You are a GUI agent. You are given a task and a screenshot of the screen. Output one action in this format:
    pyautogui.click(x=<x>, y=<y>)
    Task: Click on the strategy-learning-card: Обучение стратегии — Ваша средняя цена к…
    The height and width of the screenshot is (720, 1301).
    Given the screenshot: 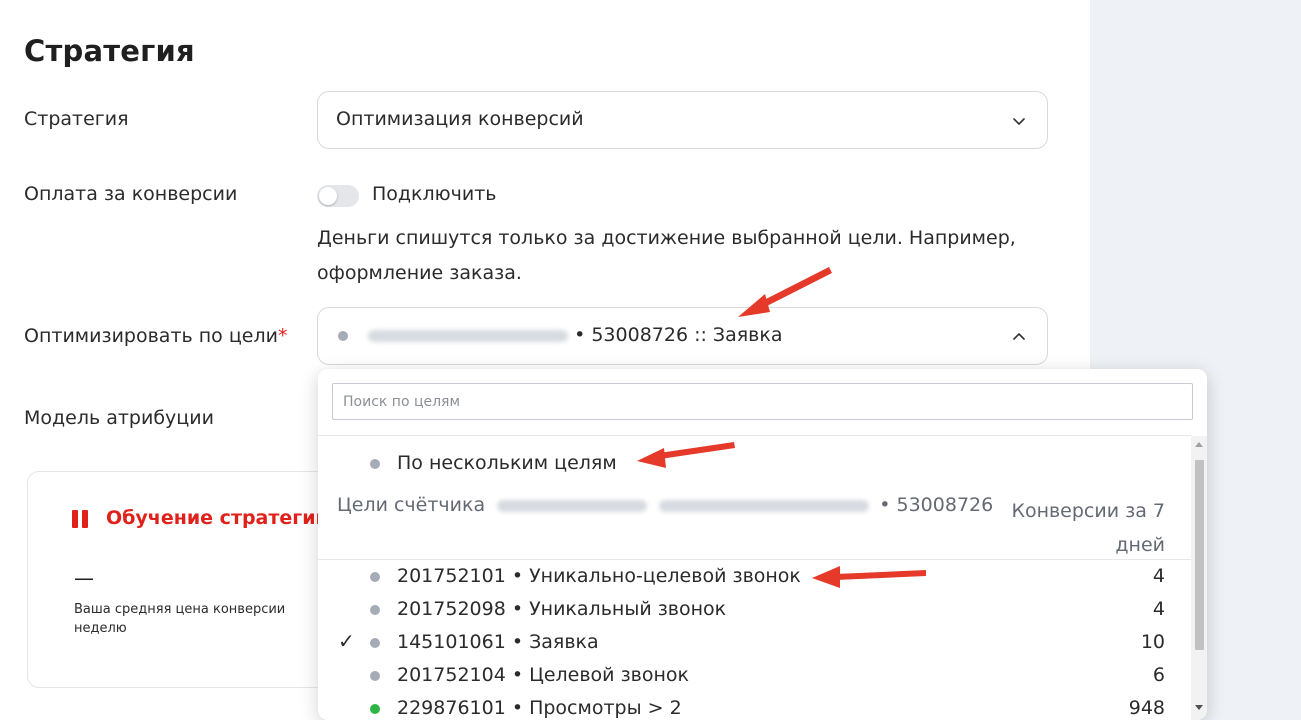 What is the action you would take?
    pyautogui.click(x=188, y=579)
    